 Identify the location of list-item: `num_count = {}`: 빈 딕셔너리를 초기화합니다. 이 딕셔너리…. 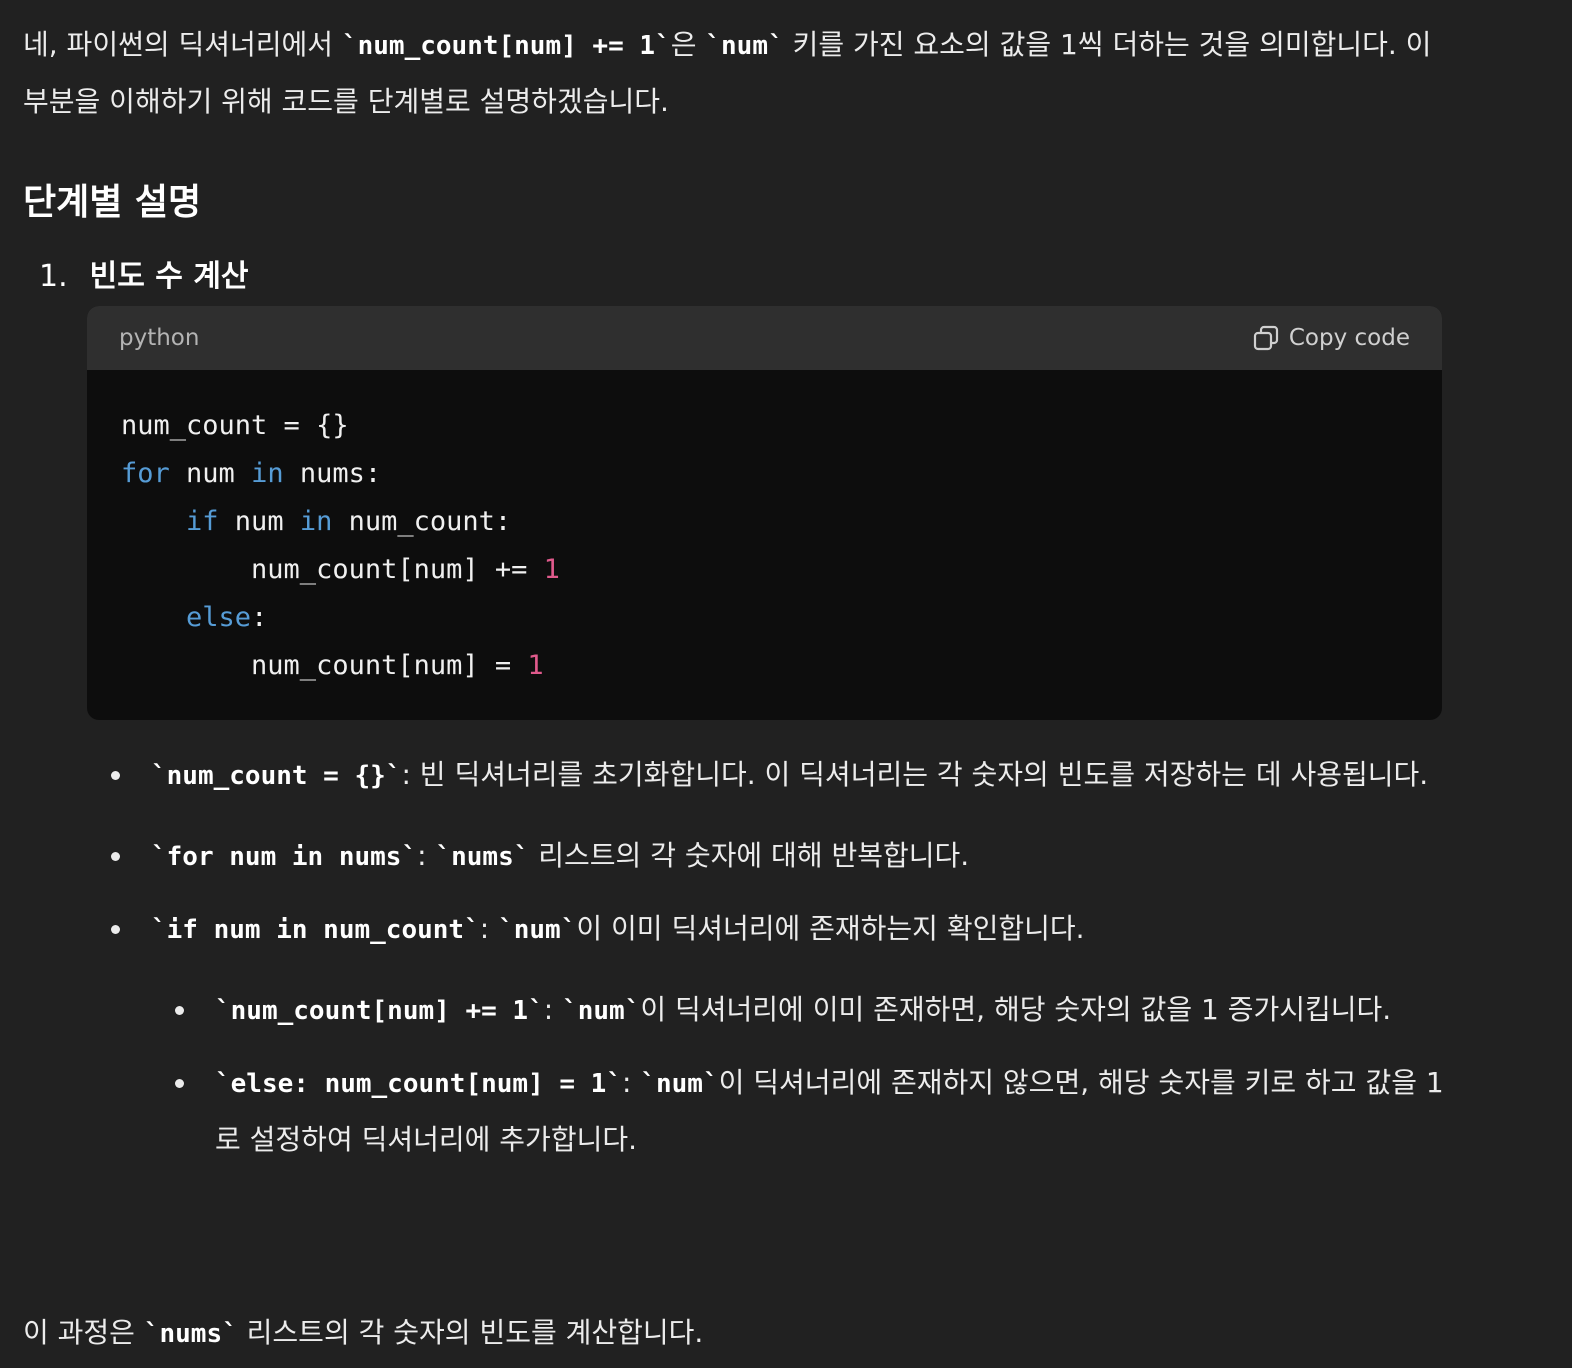
(738, 775).